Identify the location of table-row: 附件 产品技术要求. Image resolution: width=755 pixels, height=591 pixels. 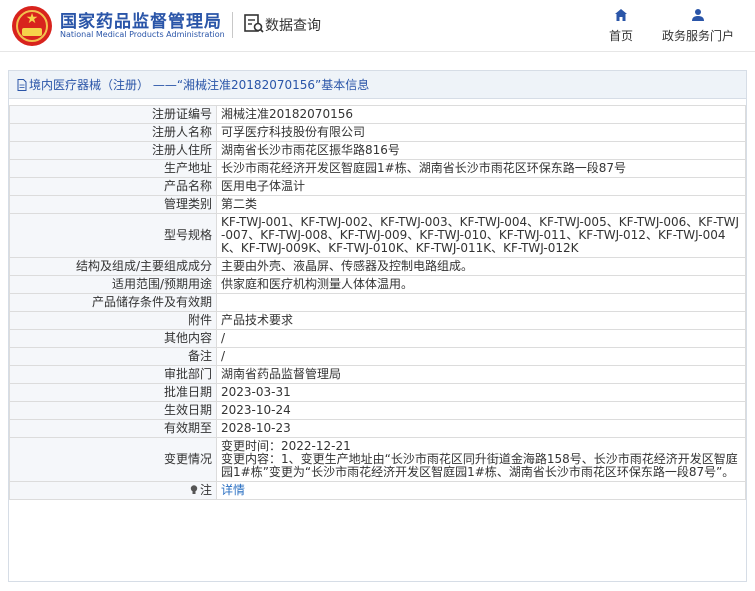
(377, 320).